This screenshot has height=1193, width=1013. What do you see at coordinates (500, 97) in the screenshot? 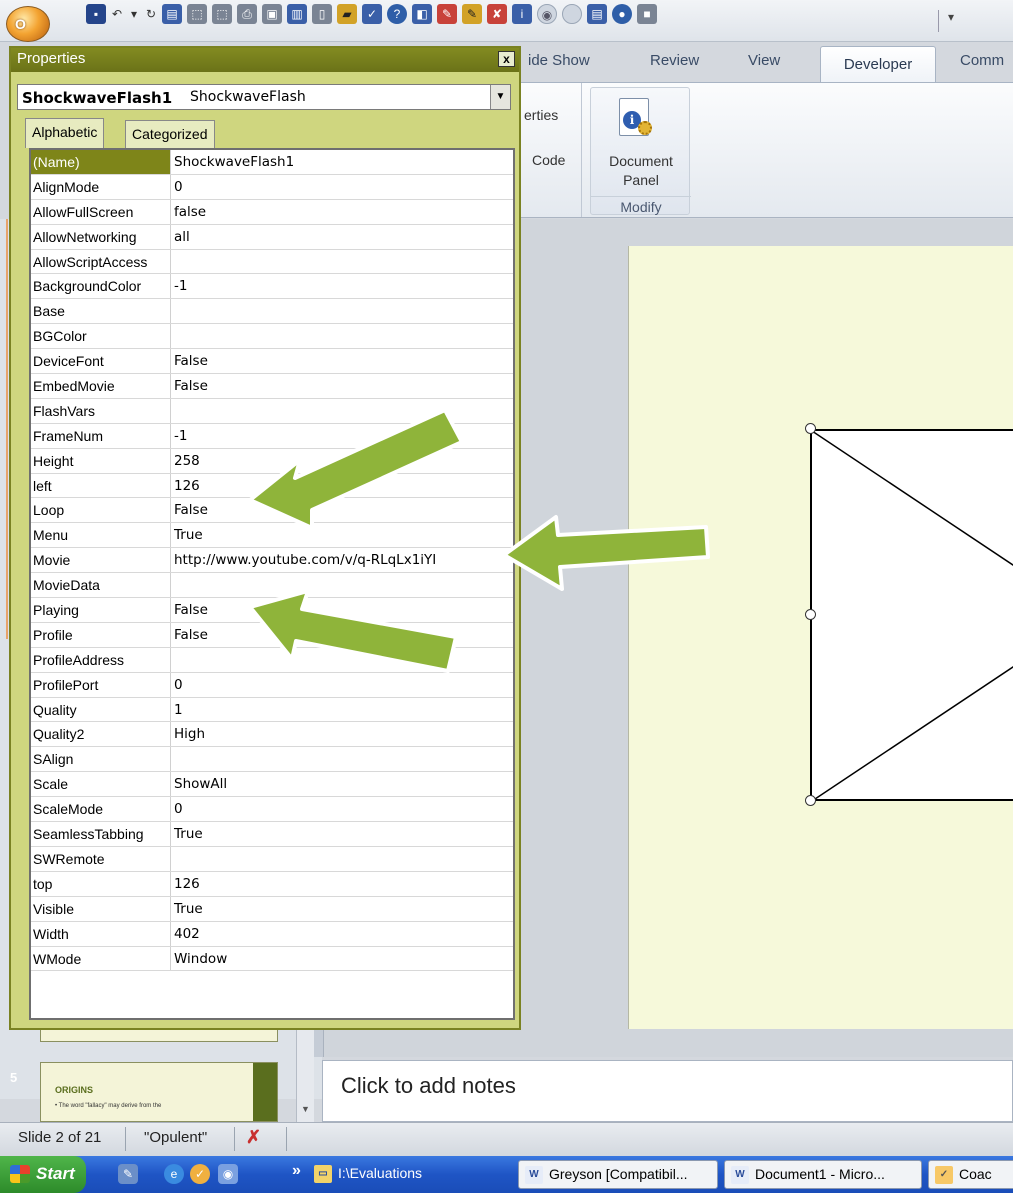
I see `chevron-down-icon: ▼` at bounding box center [500, 97].